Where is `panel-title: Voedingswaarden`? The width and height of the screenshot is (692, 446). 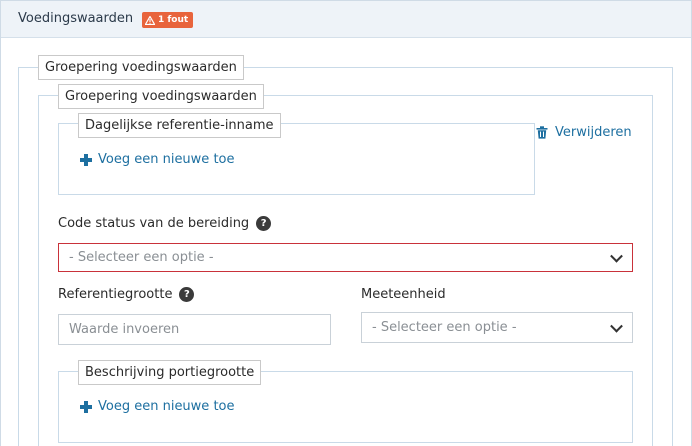 panel-title: Voedingswaarden is located at coordinates (76, 18).